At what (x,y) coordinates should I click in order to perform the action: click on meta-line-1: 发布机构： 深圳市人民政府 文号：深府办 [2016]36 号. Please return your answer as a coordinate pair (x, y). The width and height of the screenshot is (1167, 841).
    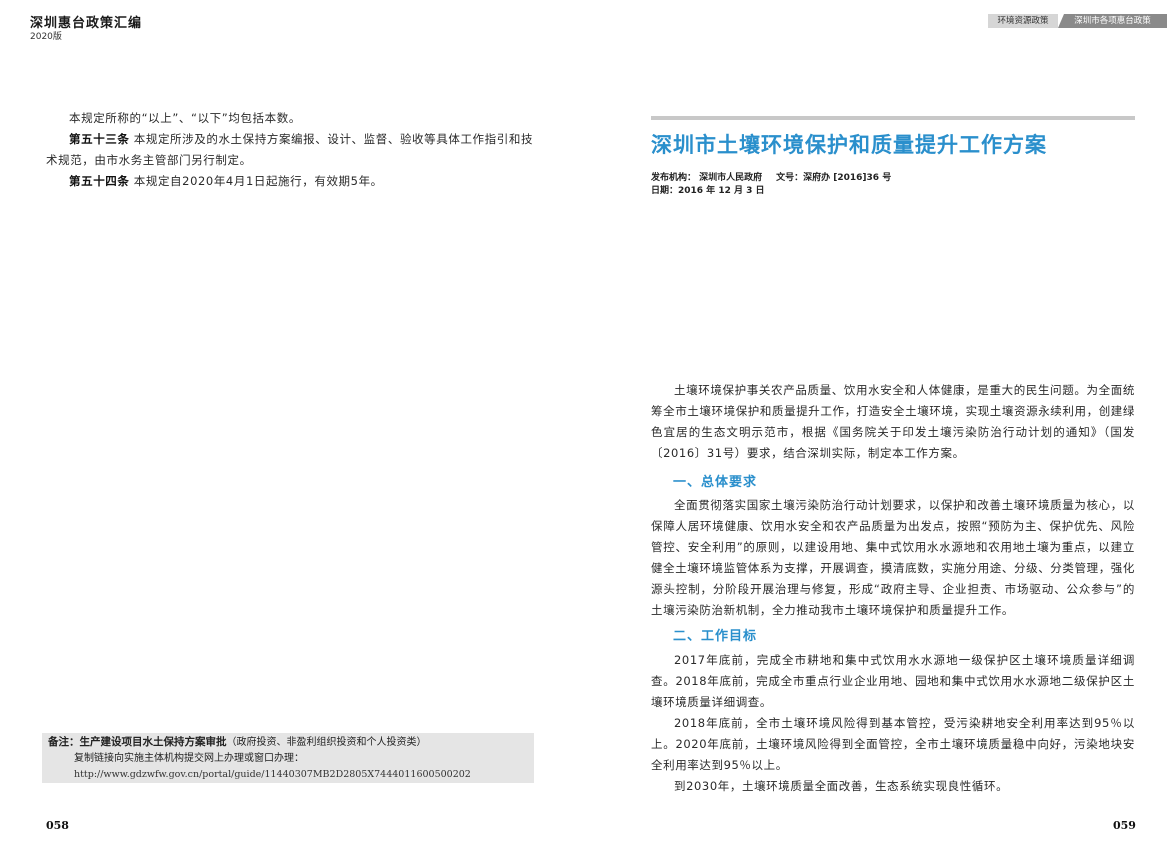
    Looking at the image, I should click on (771, 176).